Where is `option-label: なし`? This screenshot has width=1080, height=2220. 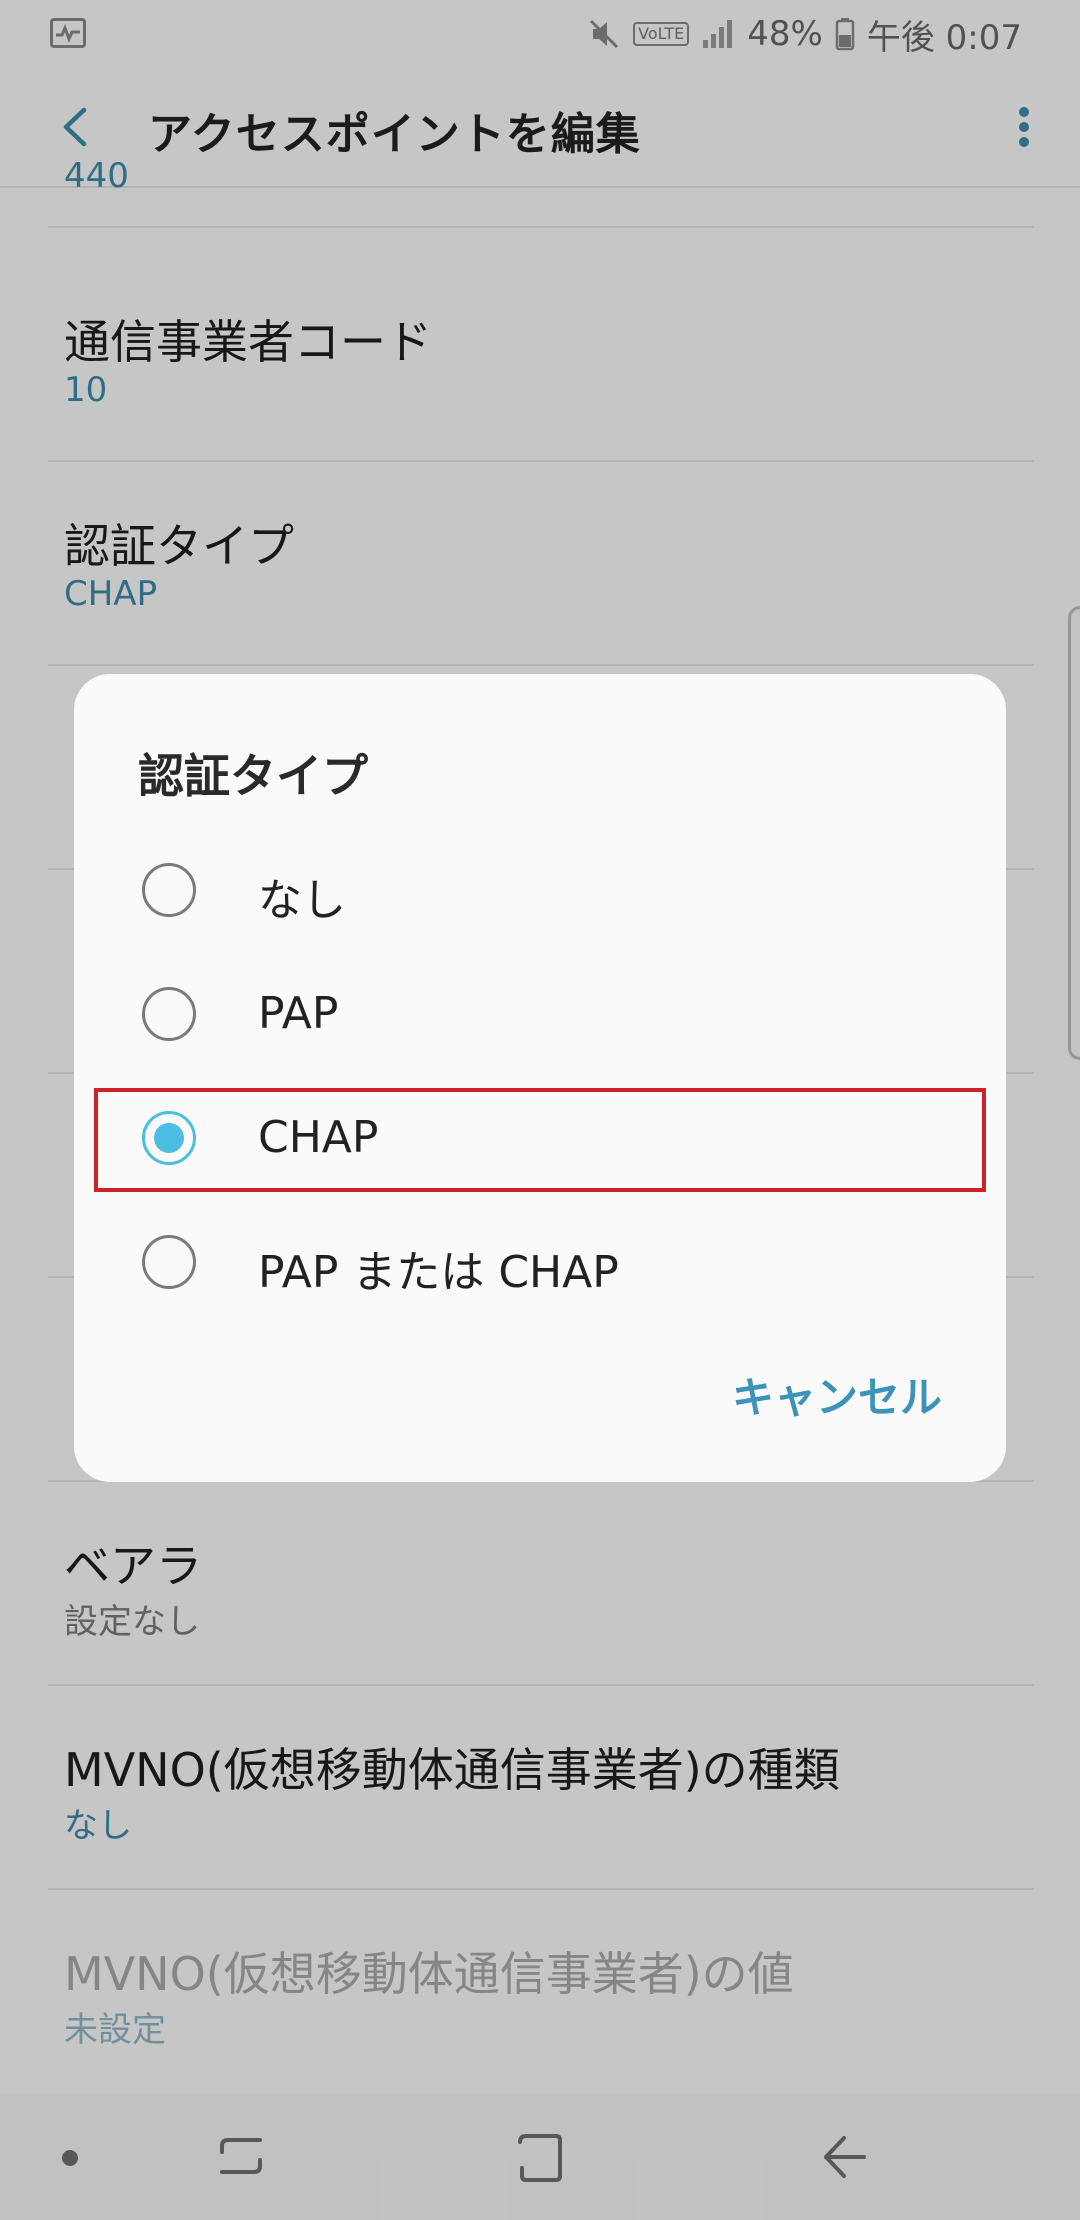 option-label: なし is located at coordinates (302, 900).